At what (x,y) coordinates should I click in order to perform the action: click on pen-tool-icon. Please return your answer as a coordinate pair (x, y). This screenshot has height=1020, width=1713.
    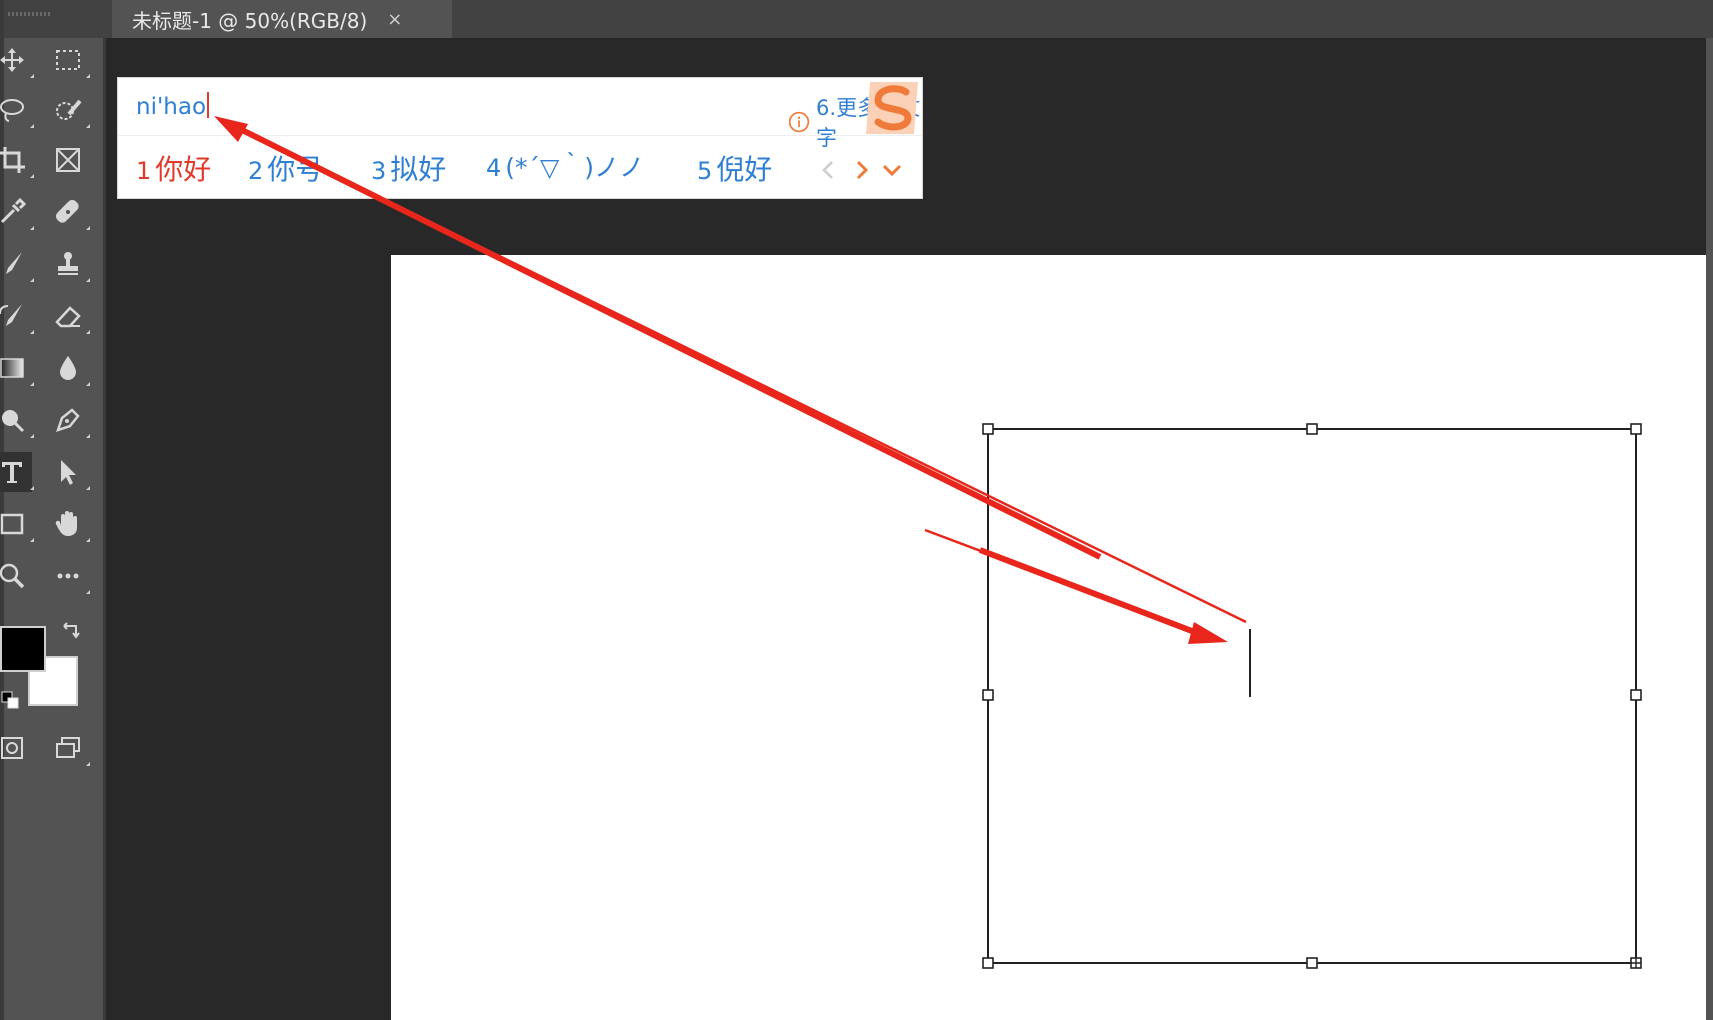
    Looking at the image, I should click on (69, 420).